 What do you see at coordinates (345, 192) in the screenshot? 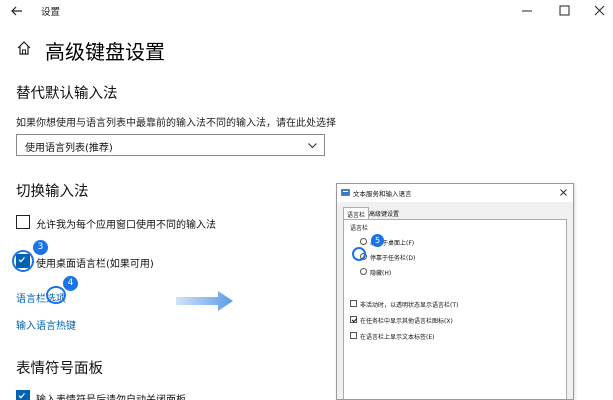
I see `keyboard-icon` at bounding box center [345, 192].